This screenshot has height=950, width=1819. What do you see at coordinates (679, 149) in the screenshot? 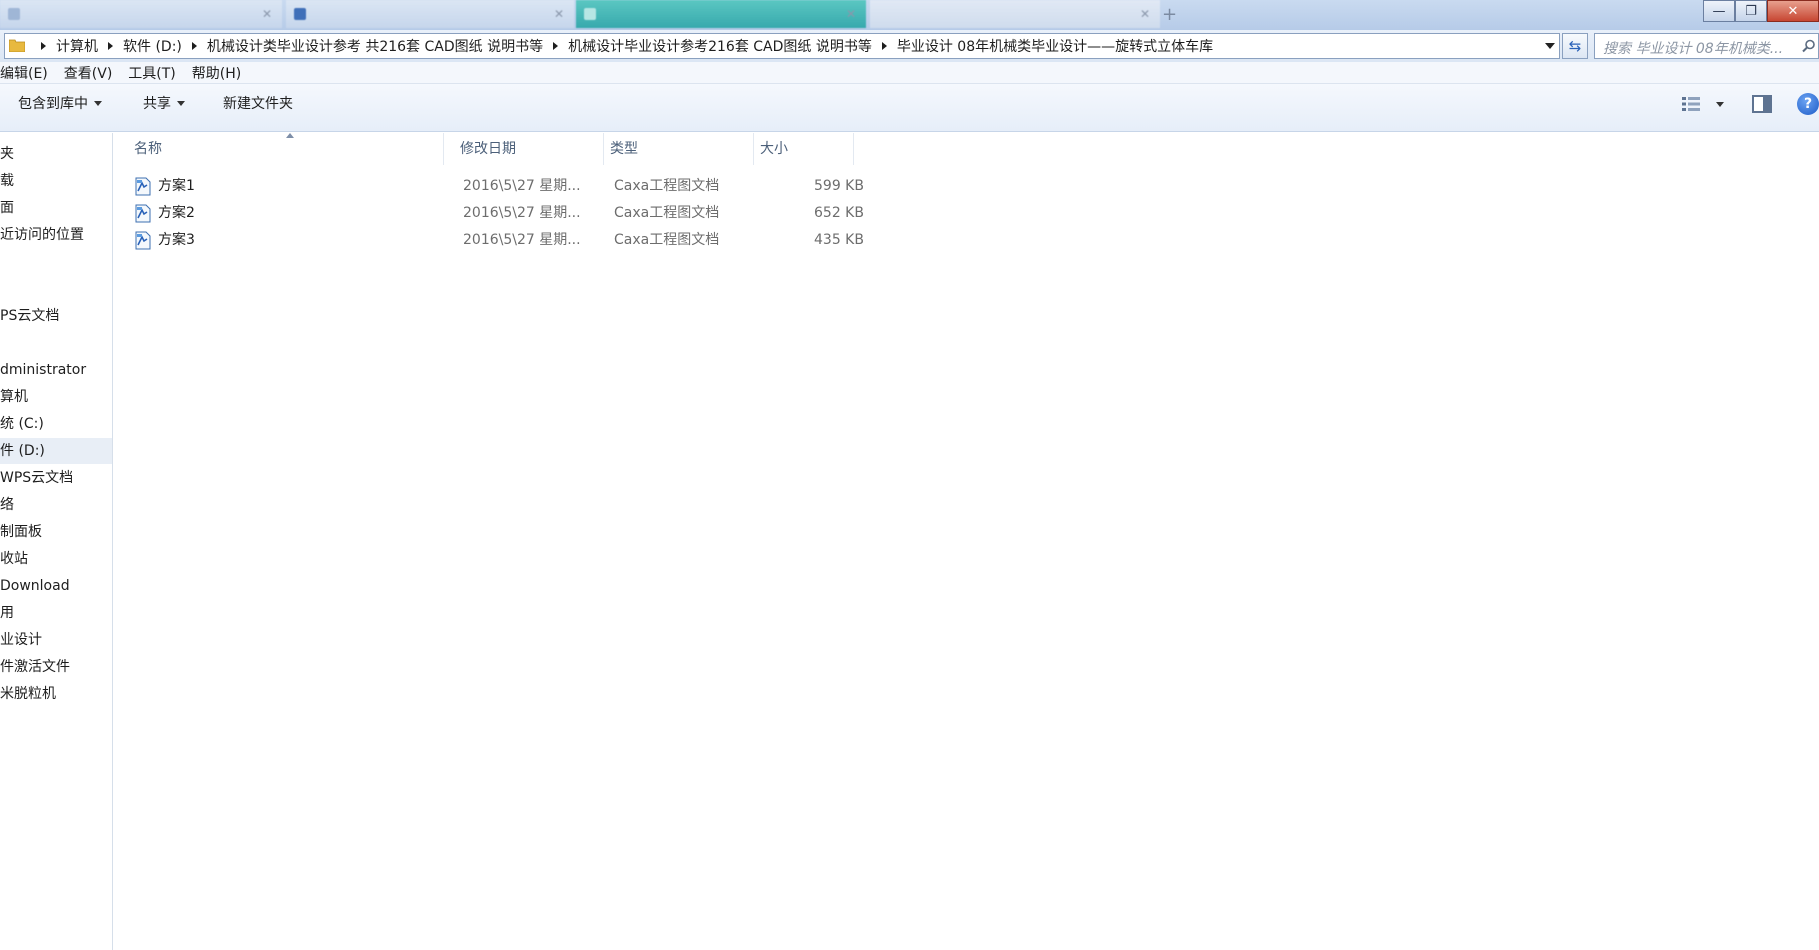
I see `column-header-type: 类型` at bounding box center [679, 149].